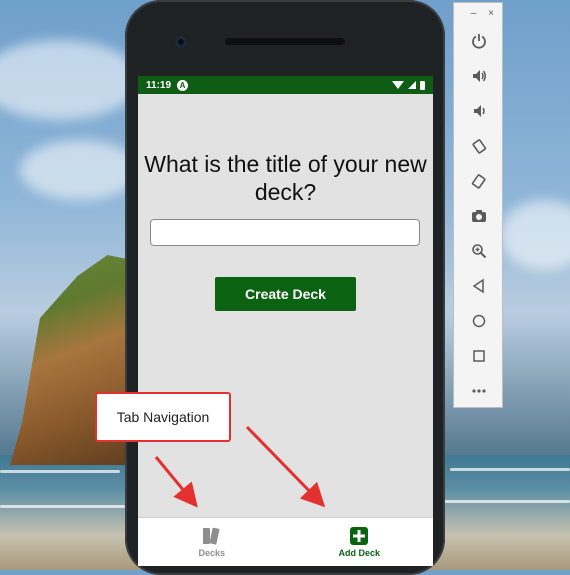 The height and width of the screenshot is (575, 570). What do you see at coordinates (285, 41) in the screenshot?
I see `earpiece` at bounding box center [285, 41].